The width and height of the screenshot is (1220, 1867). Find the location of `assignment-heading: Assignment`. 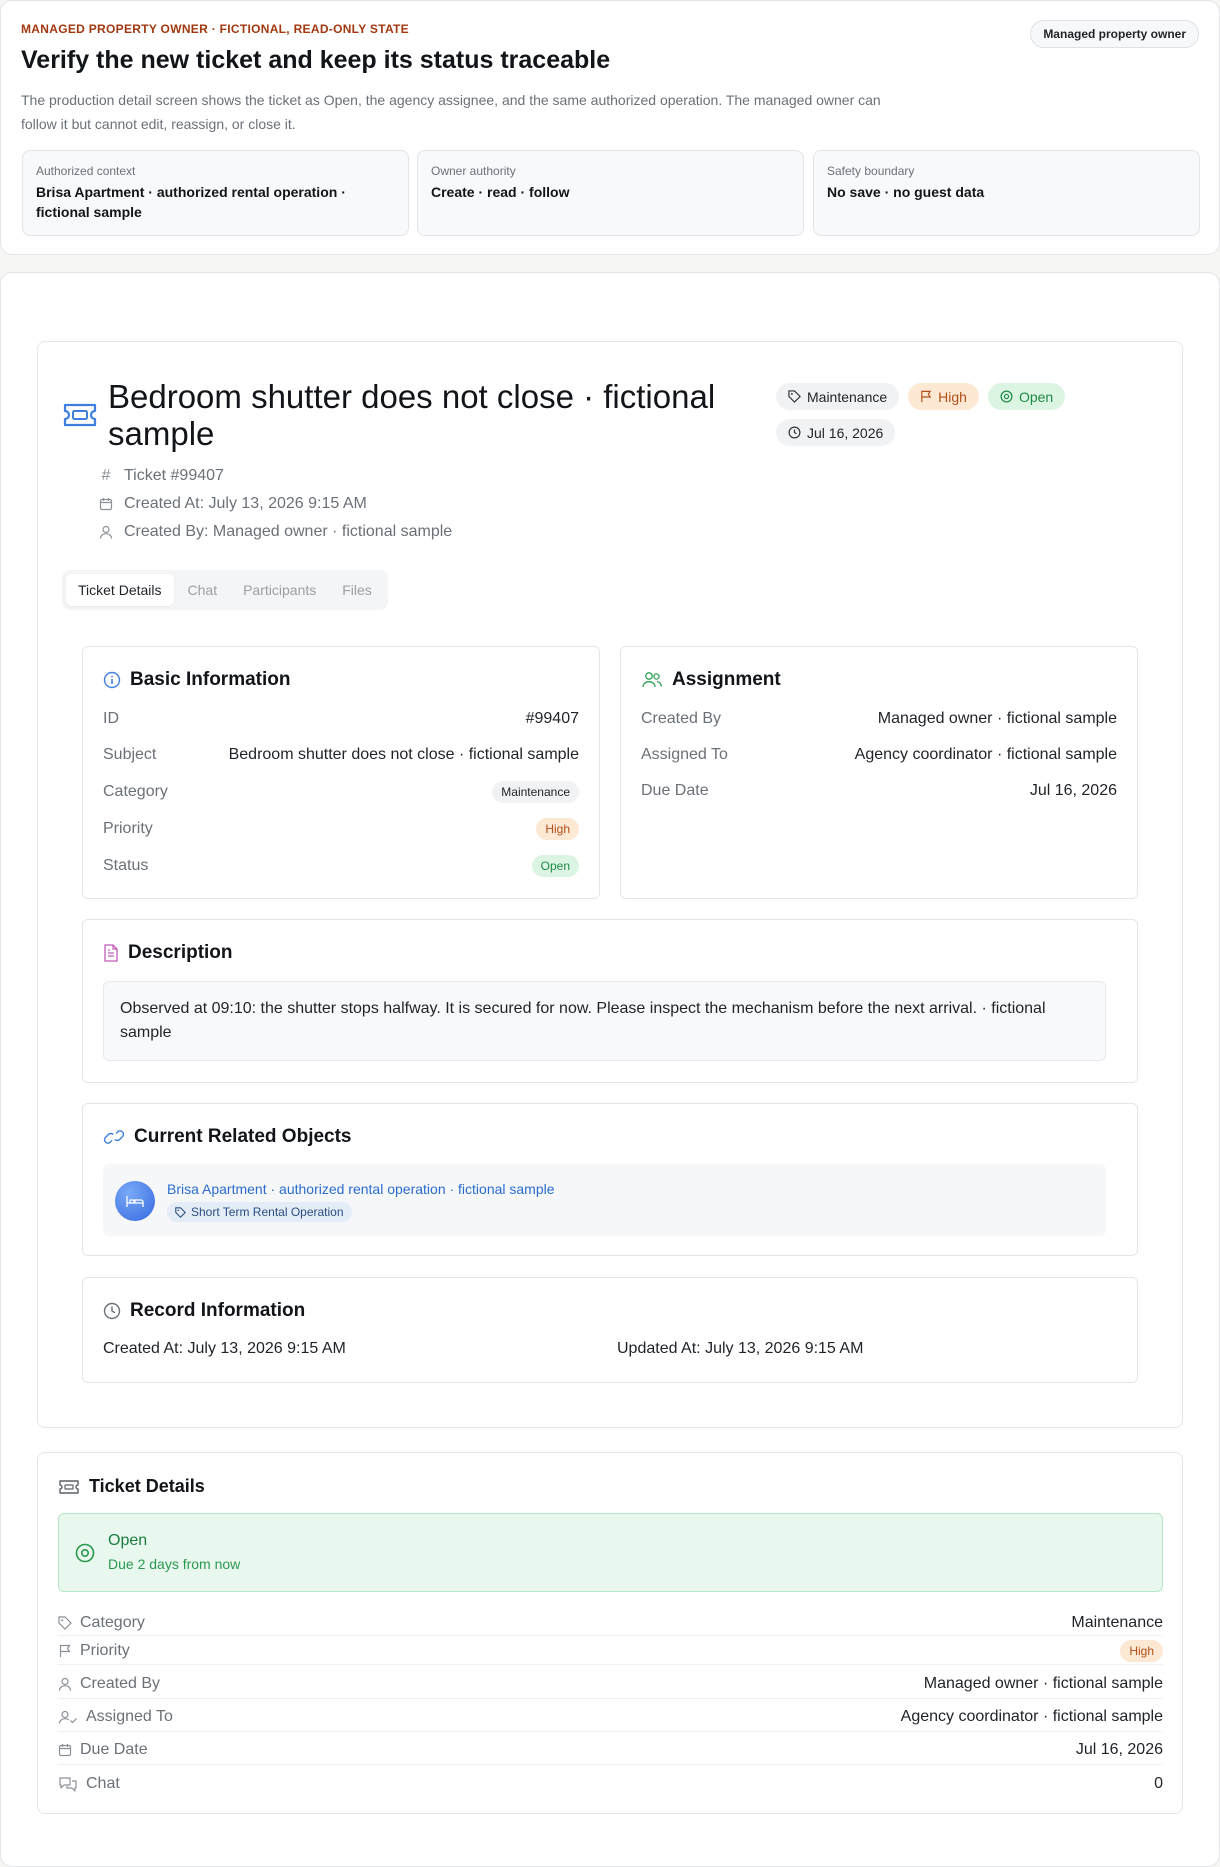

assignment-heading: Assignment is located at coordinates (711, 680).